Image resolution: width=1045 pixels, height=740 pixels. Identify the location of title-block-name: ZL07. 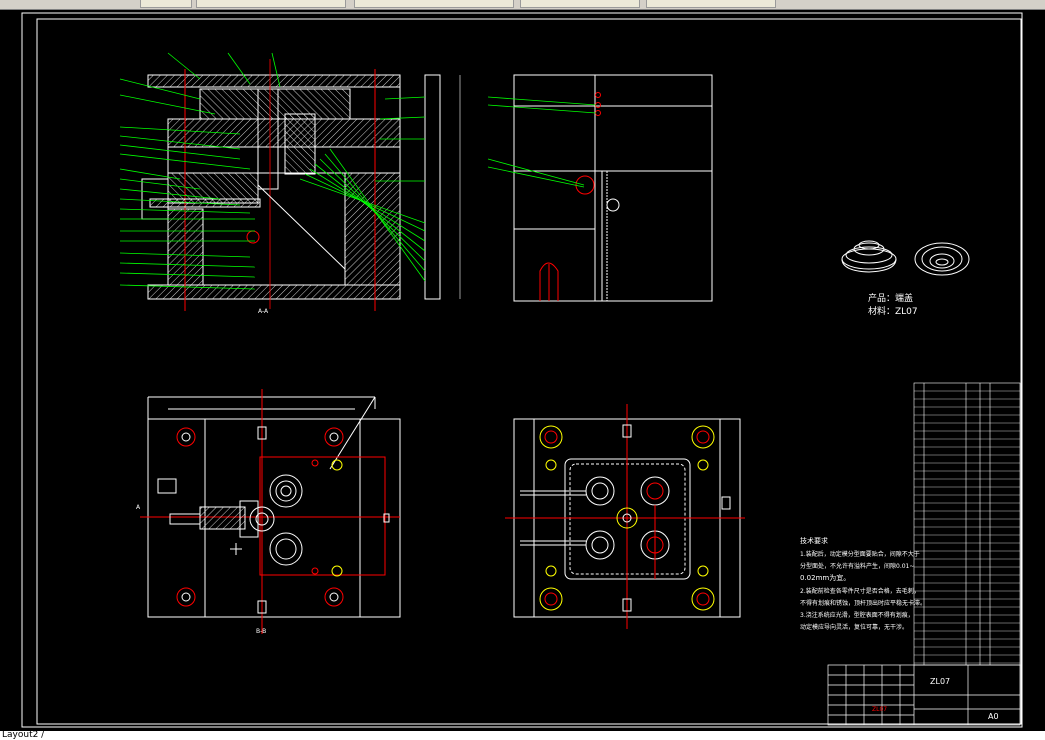
(940, 681).